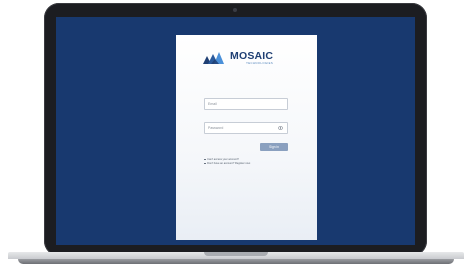 This screenshot has width=472, height=269. What do you see at coordinates (223, 159) in the screenshot?
I see `forgot-account-link: Can't access your account?` at bounding box center [223, 159].